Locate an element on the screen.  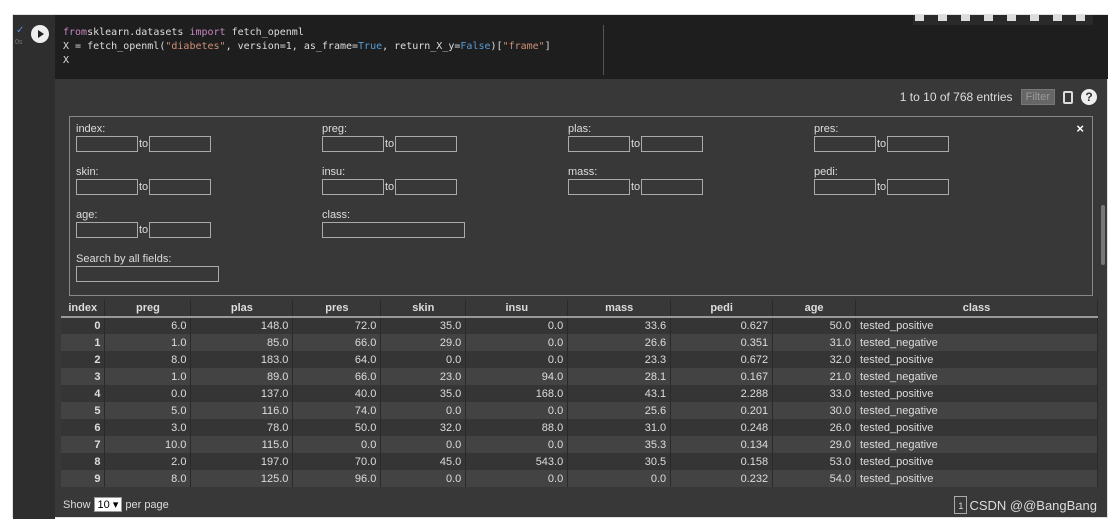
cell-gutter: ✓ 0s is located at coordinates (34, 267).